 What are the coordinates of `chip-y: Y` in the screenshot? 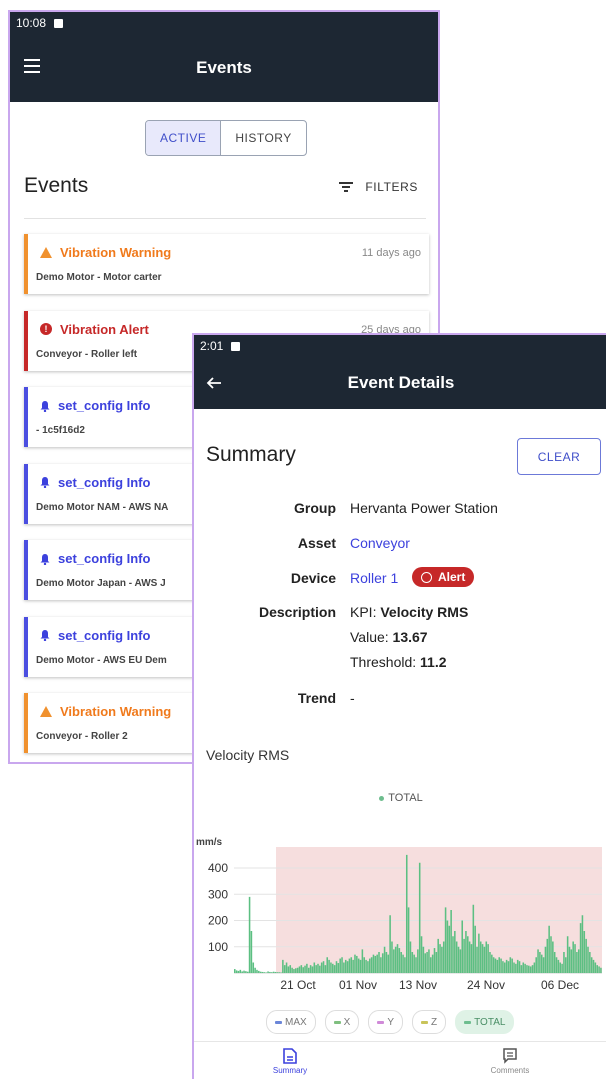 It's located at (386, 1022).